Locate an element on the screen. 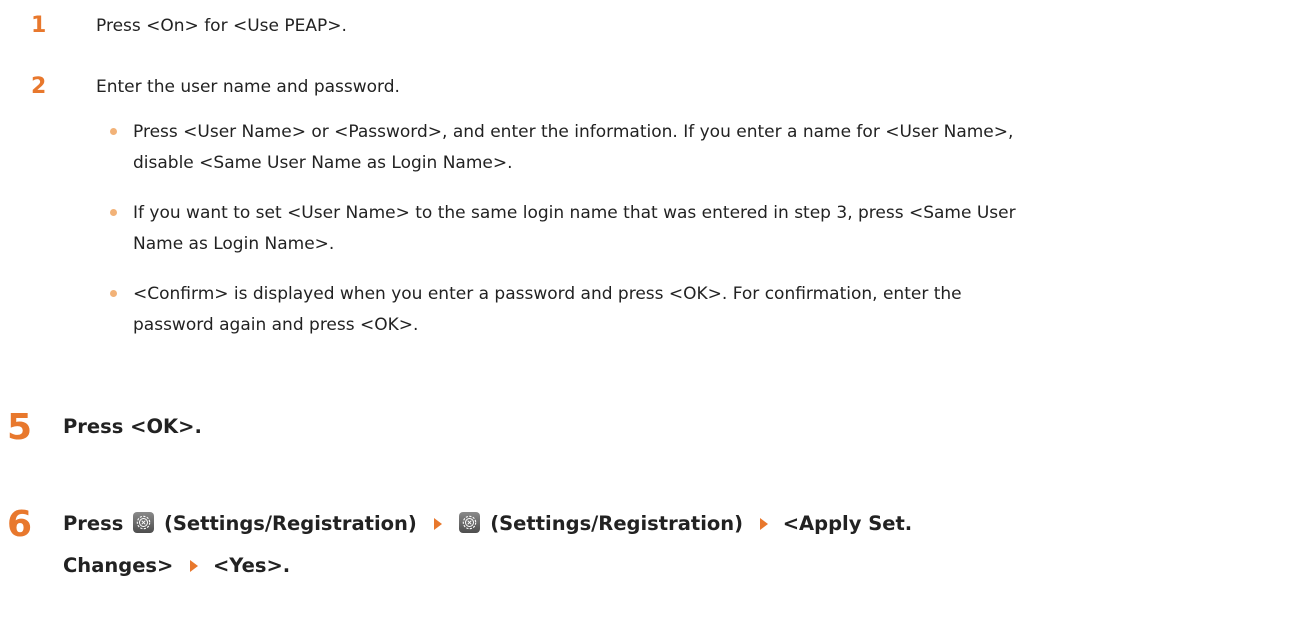 Image resolution: width=1292 pixels, height=617 pixels. press-word: Press is located at coordinates (93, 523).